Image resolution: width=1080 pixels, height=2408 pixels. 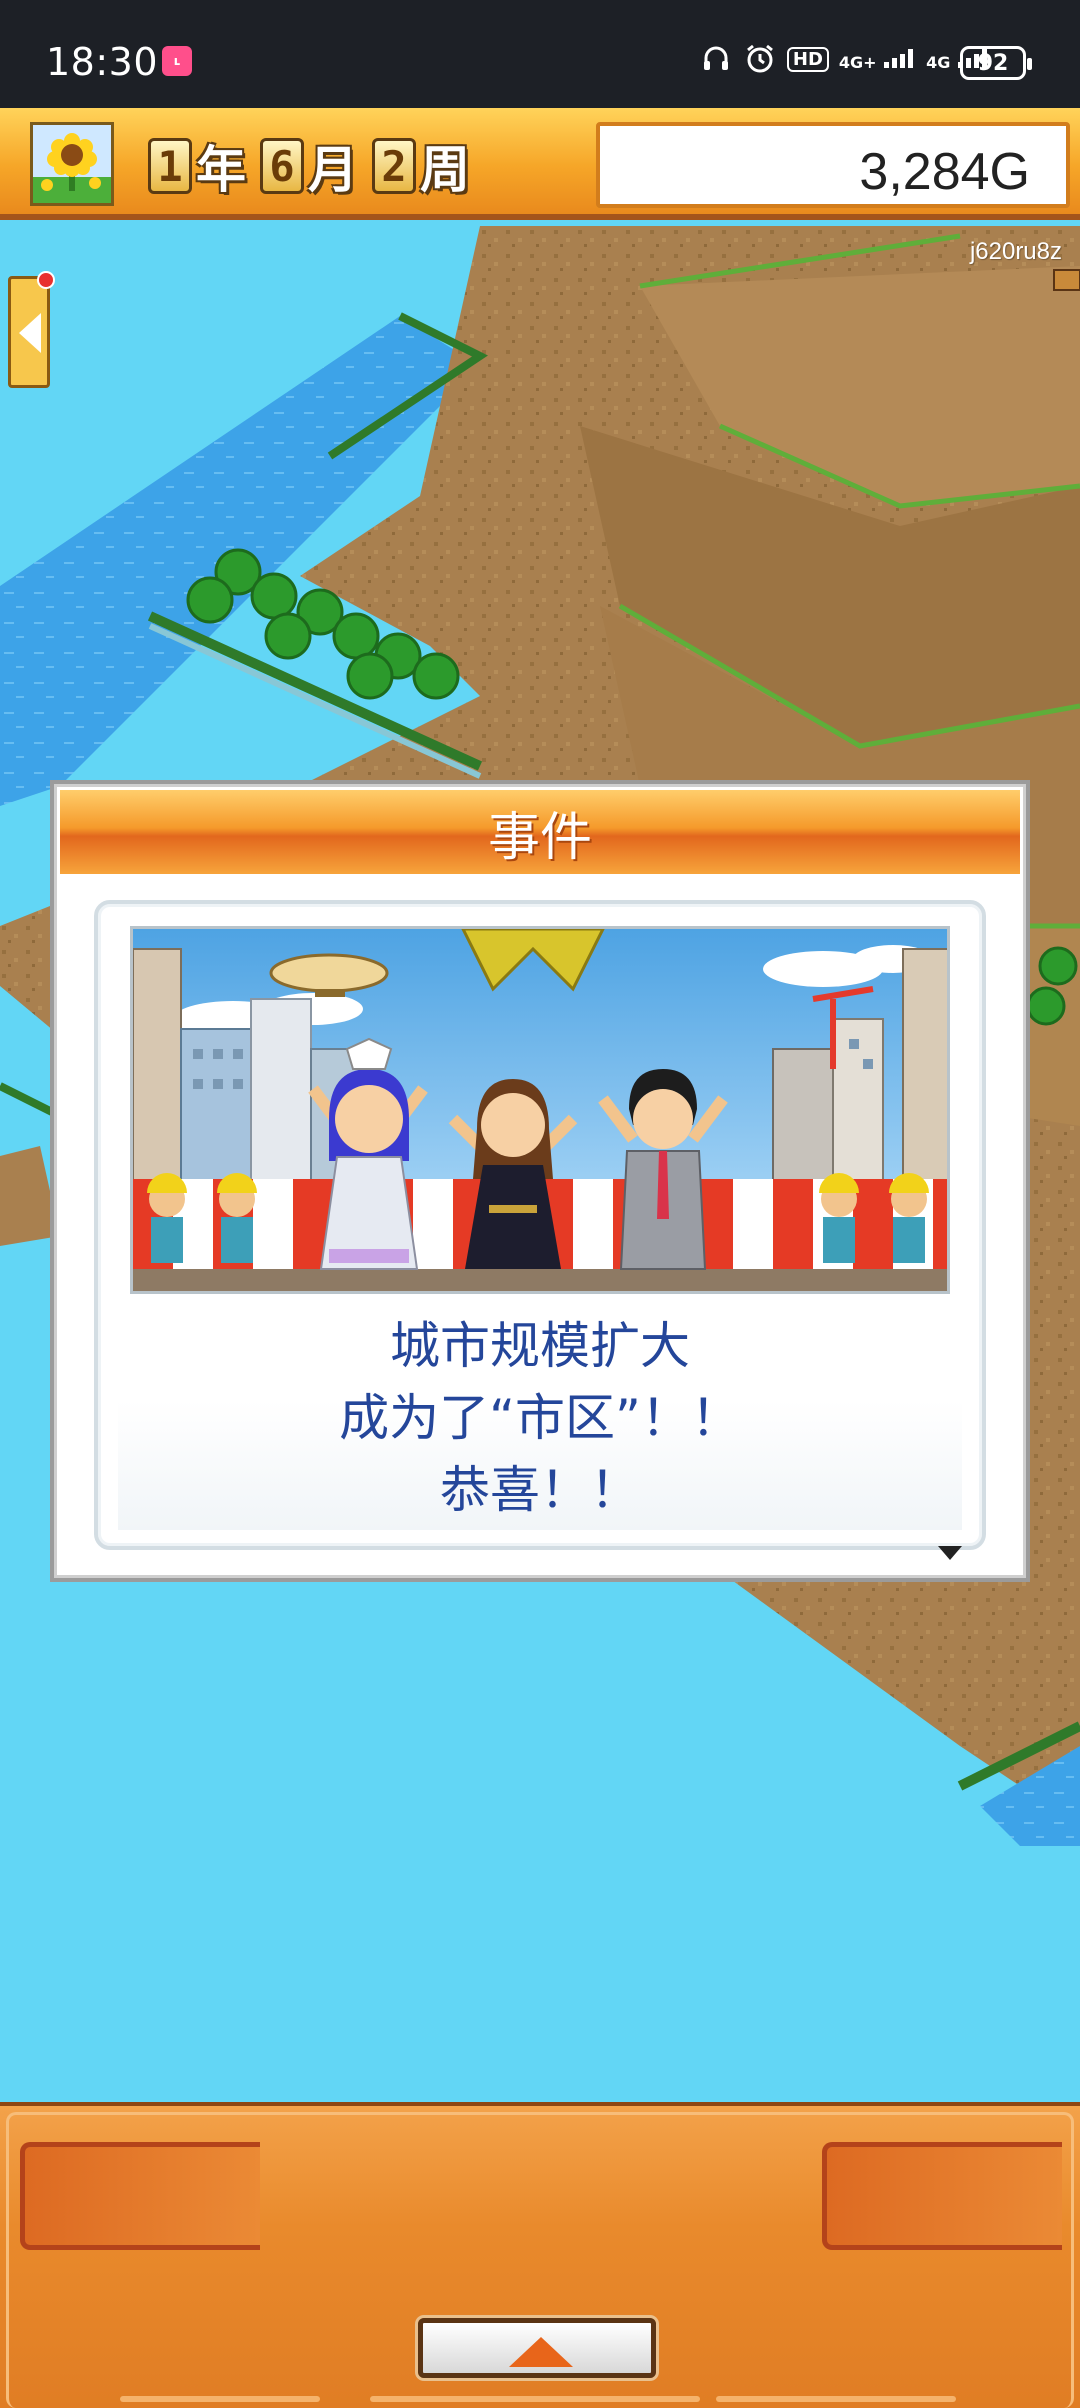 I want to click on dialog-header: 事件, so click(x=540, y=832).